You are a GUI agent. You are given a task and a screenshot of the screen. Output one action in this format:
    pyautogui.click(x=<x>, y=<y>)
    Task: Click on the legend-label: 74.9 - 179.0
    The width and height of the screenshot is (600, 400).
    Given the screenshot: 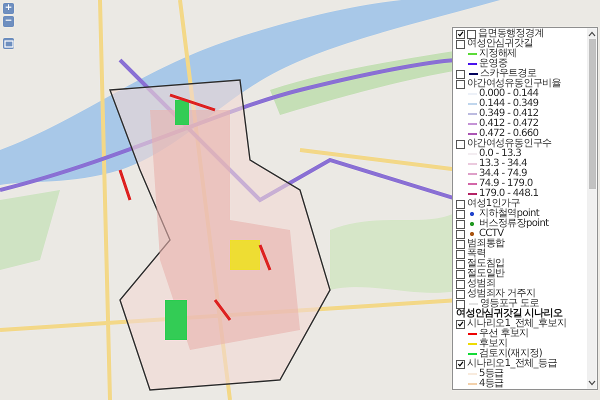 What is the action you would take?
    pyautogui.click(x=506, y=184)
    